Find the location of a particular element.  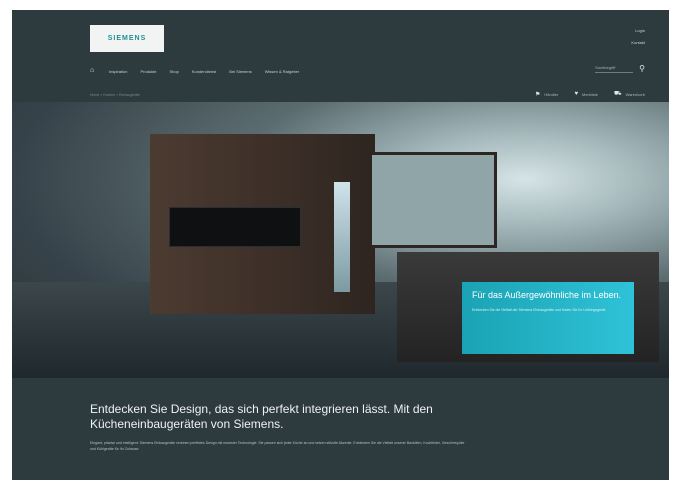

tool-label: Händler is located at coordinates (551, 94).